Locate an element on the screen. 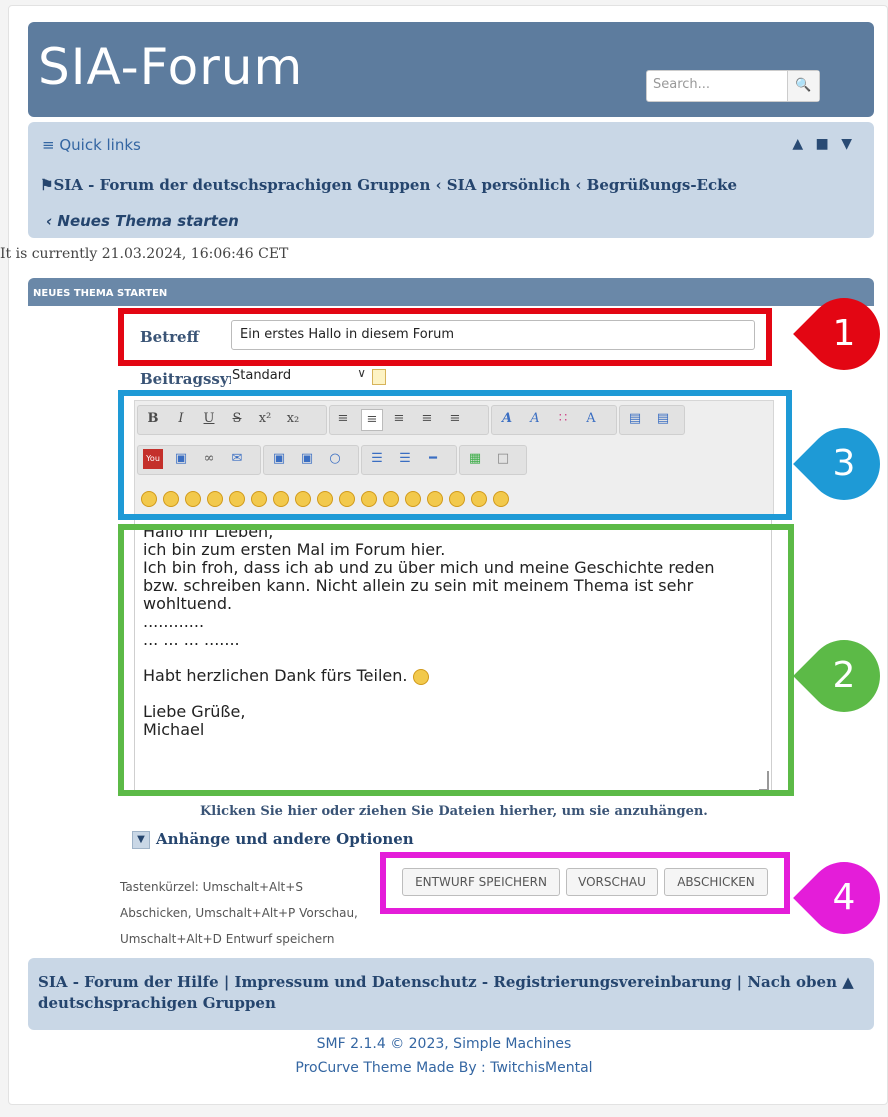  attachments-toggle-label: Anhänge und andere Optionen is located at coordinates (285, 839).